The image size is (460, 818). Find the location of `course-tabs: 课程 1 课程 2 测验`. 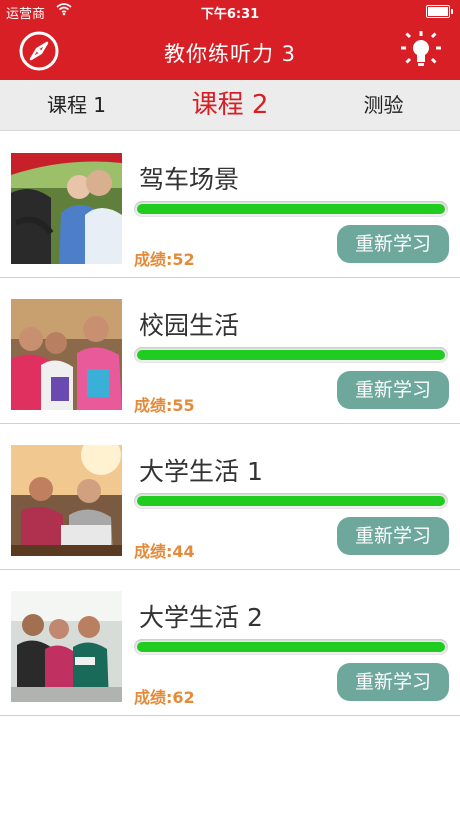

course-tabs: 课程 1 课程 2 测验 is located at coordinates (230, 105).